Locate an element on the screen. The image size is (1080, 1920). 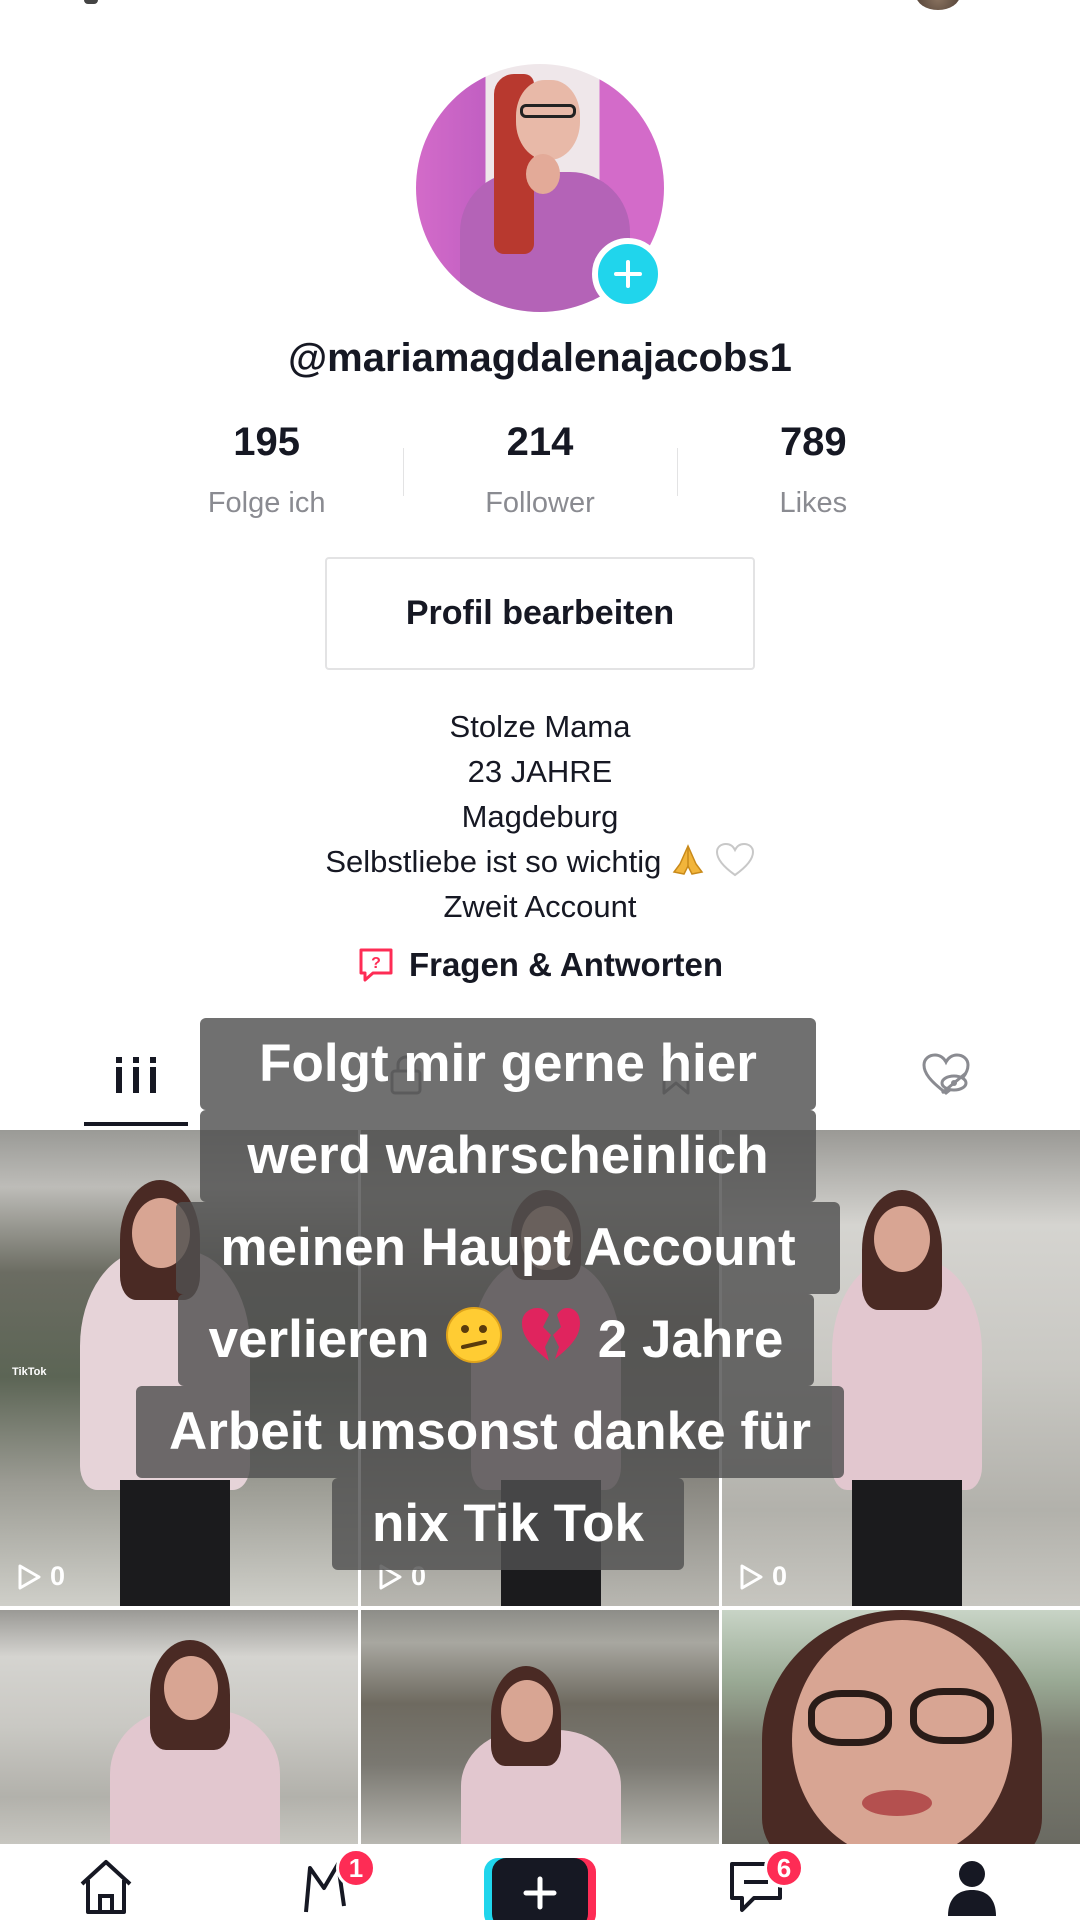
tab-videos is located at coordinates (136, 1075).